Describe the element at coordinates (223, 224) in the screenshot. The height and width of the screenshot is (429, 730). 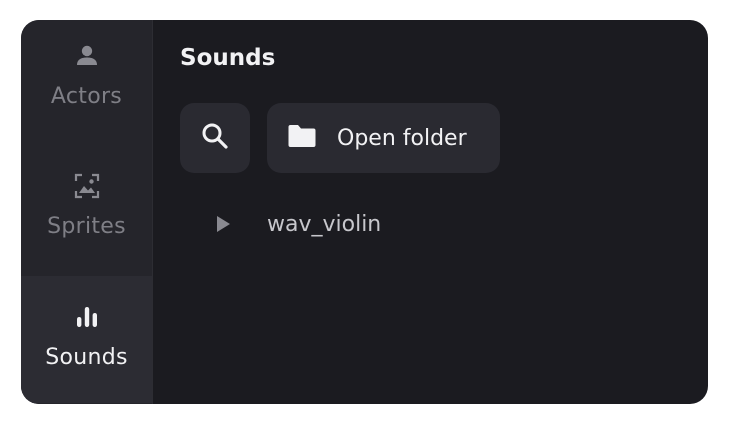
I see `expand-arrow-icon` at that location.